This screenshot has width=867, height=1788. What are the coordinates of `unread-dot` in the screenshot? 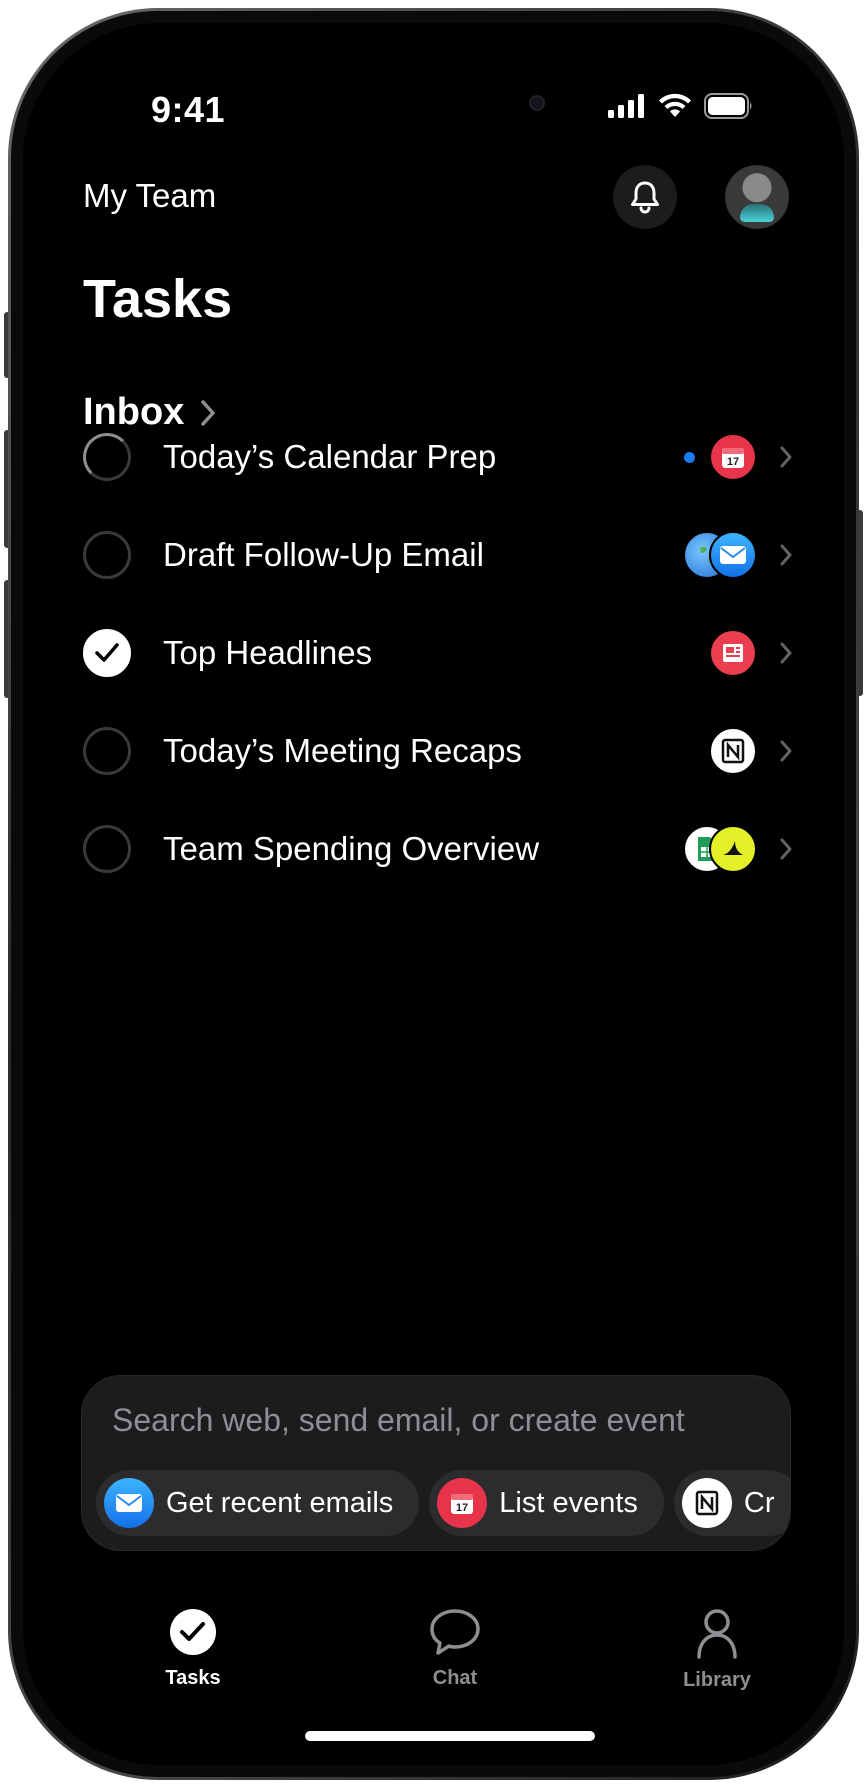 It's located at (689, 457).